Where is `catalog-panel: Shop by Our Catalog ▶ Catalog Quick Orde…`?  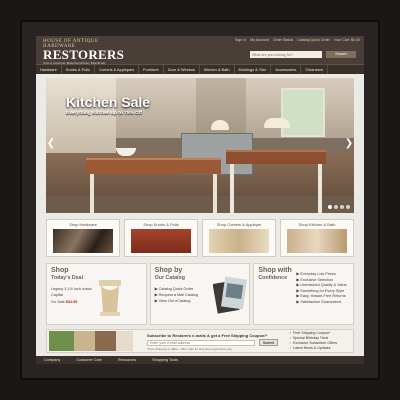
catalog-panel: Shop by Our Catalog ▶ Catalog Quick Orde… is located at coordinates (200, 294).